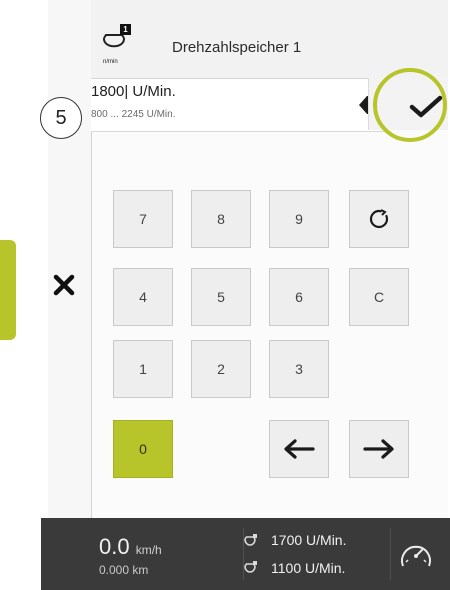  What do you see at coordinates (299, 369) in the screenshot?
I see `key-3: 3` at bounding box center [299, 369].